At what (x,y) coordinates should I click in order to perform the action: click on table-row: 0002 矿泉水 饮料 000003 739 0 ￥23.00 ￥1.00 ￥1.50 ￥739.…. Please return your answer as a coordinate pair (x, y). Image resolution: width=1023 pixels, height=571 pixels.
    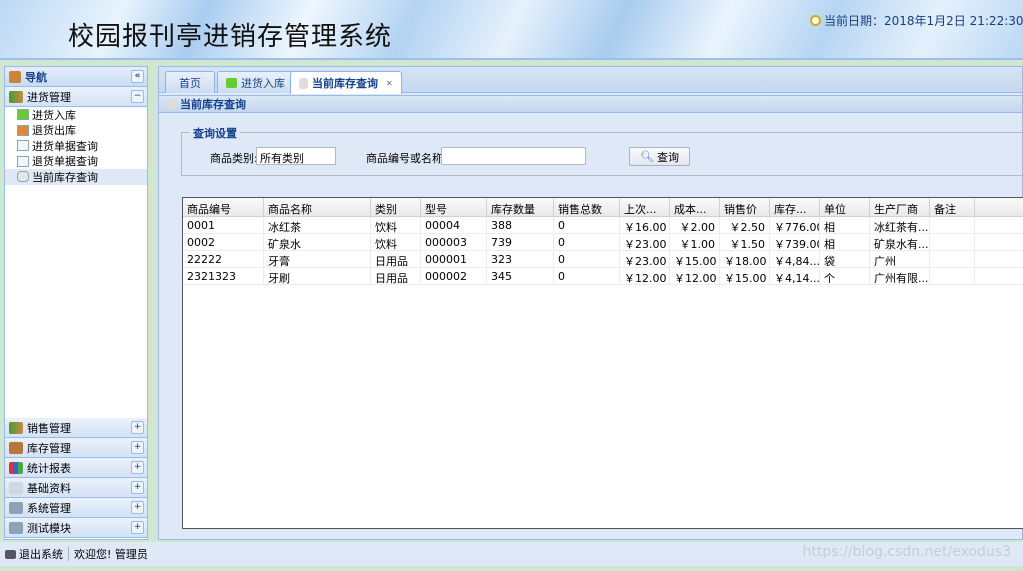
    Looking at the image, I should click on (603, 242).